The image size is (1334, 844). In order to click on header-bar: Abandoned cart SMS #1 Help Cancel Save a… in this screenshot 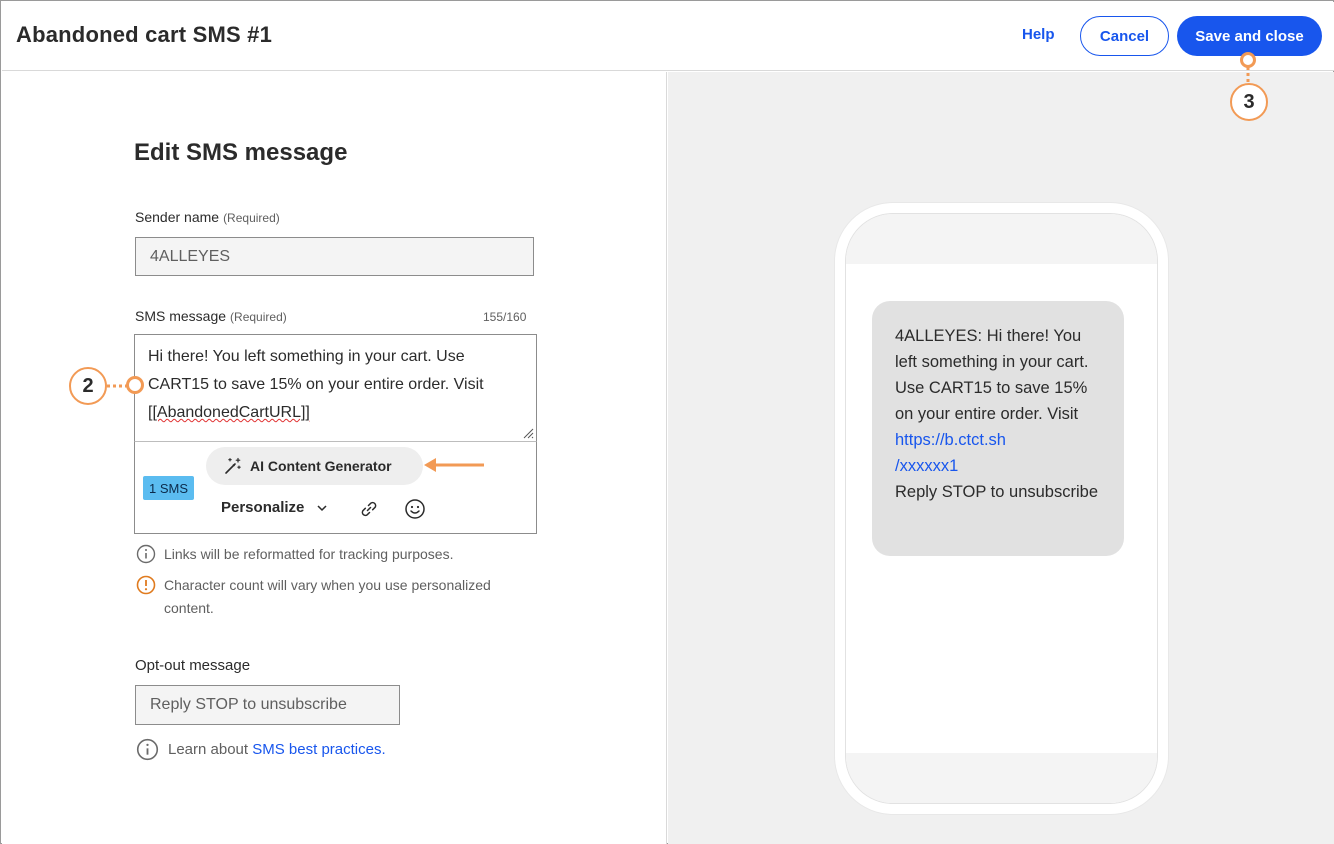, I will do `click(668, 36)`.